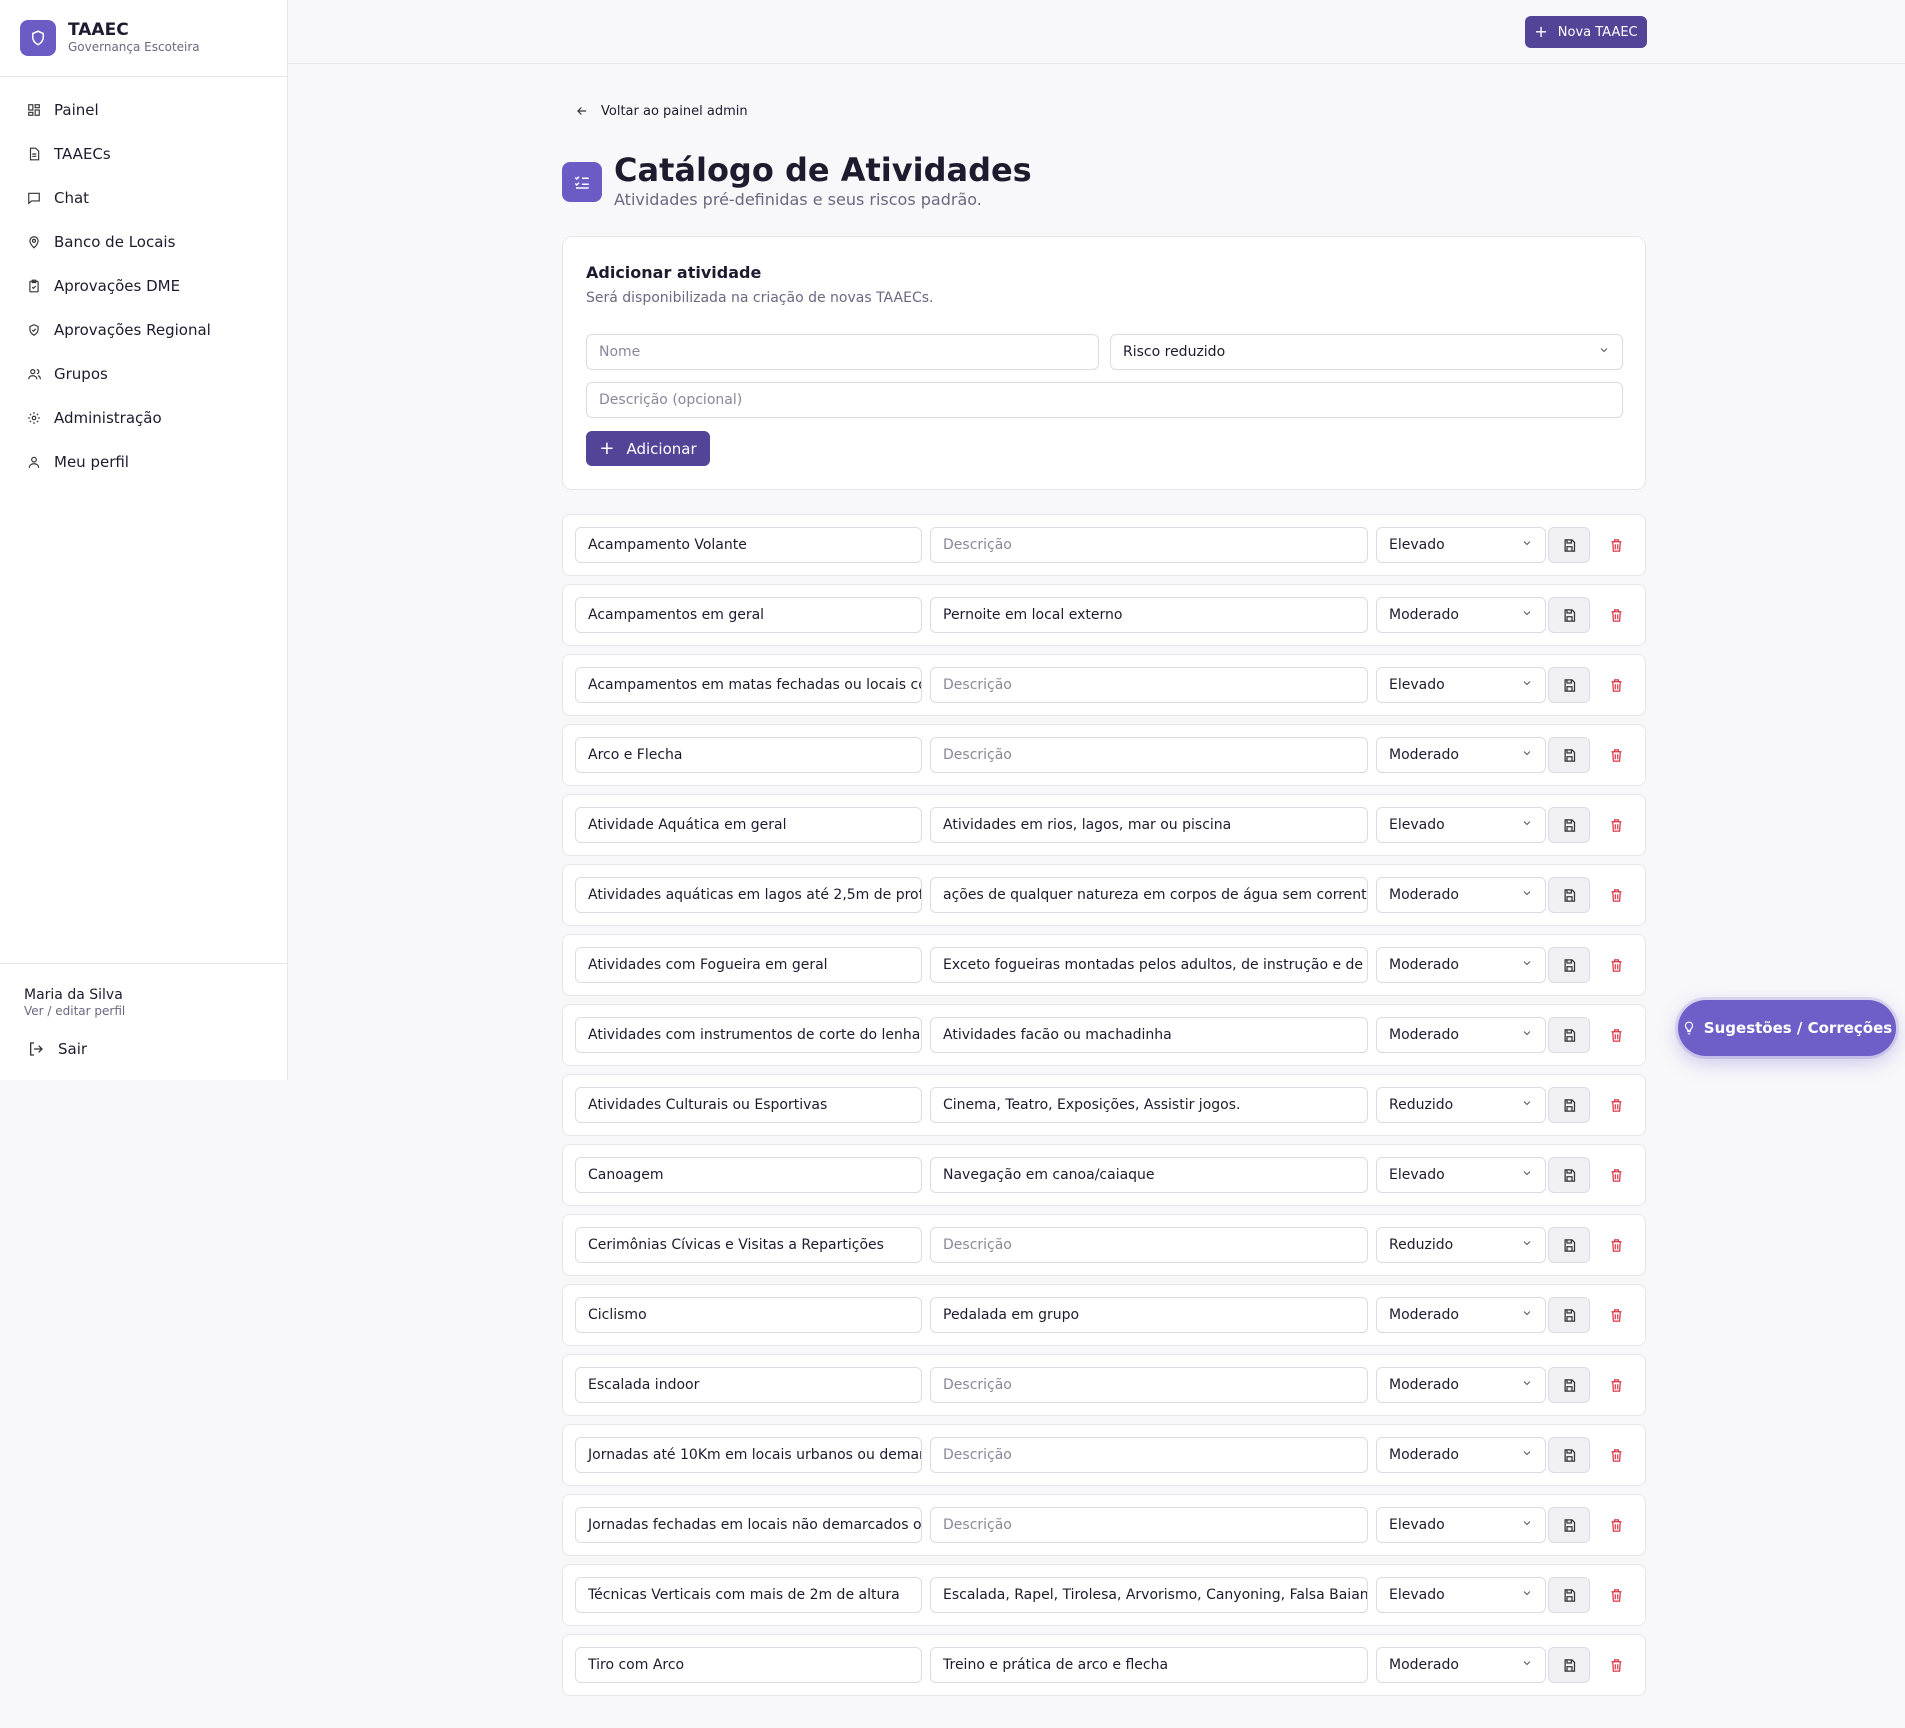 The image size is (1905, 1728). What do you see at coordinates (143, 995) in the screenshot?
I see `user-name: Maria da Silva` at bounding box center [143, 995].